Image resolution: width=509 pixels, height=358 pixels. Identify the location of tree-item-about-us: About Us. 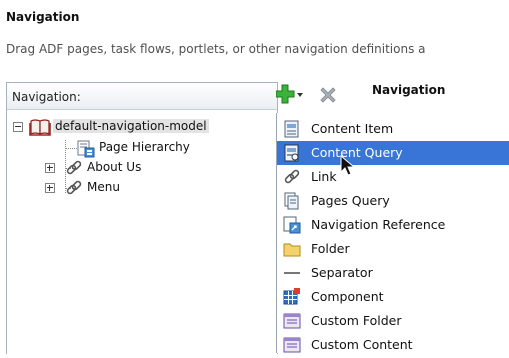
(141, 168).